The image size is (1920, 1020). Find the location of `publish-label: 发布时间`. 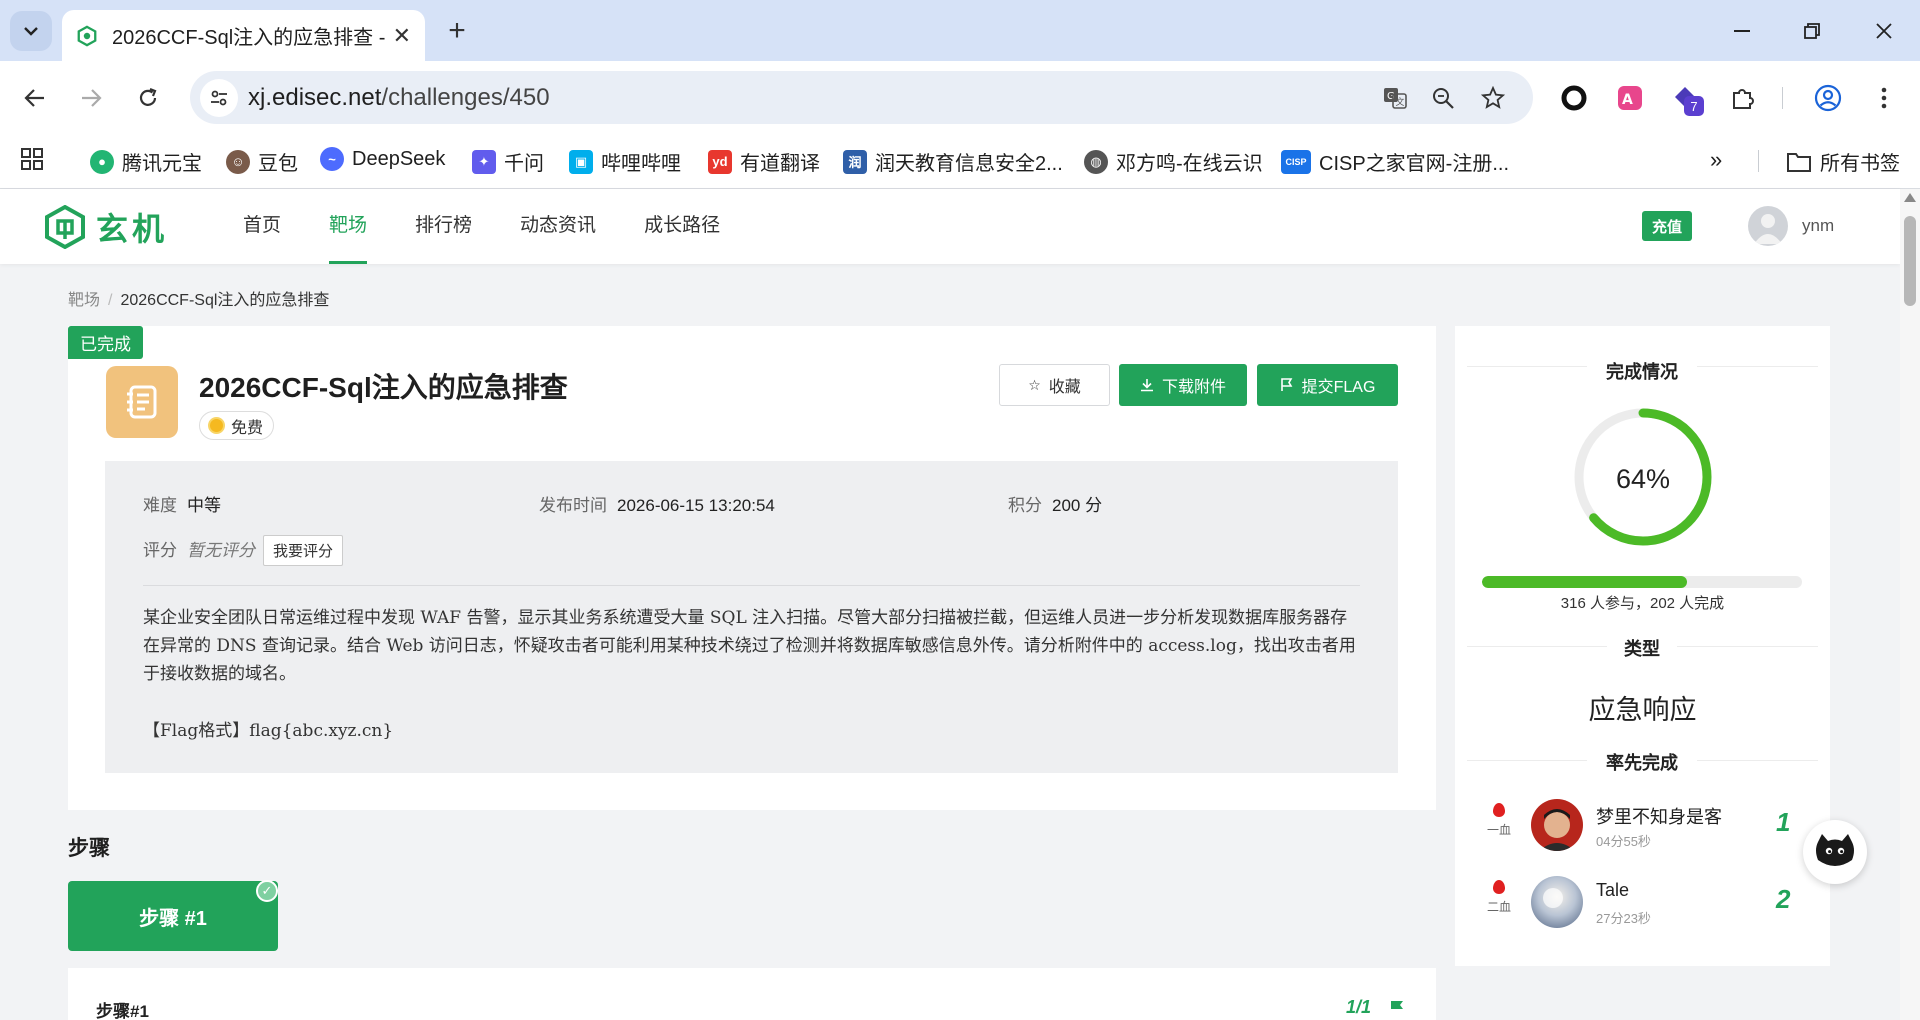

publish-label: 发布时间 is located at coordinates (573, 505).